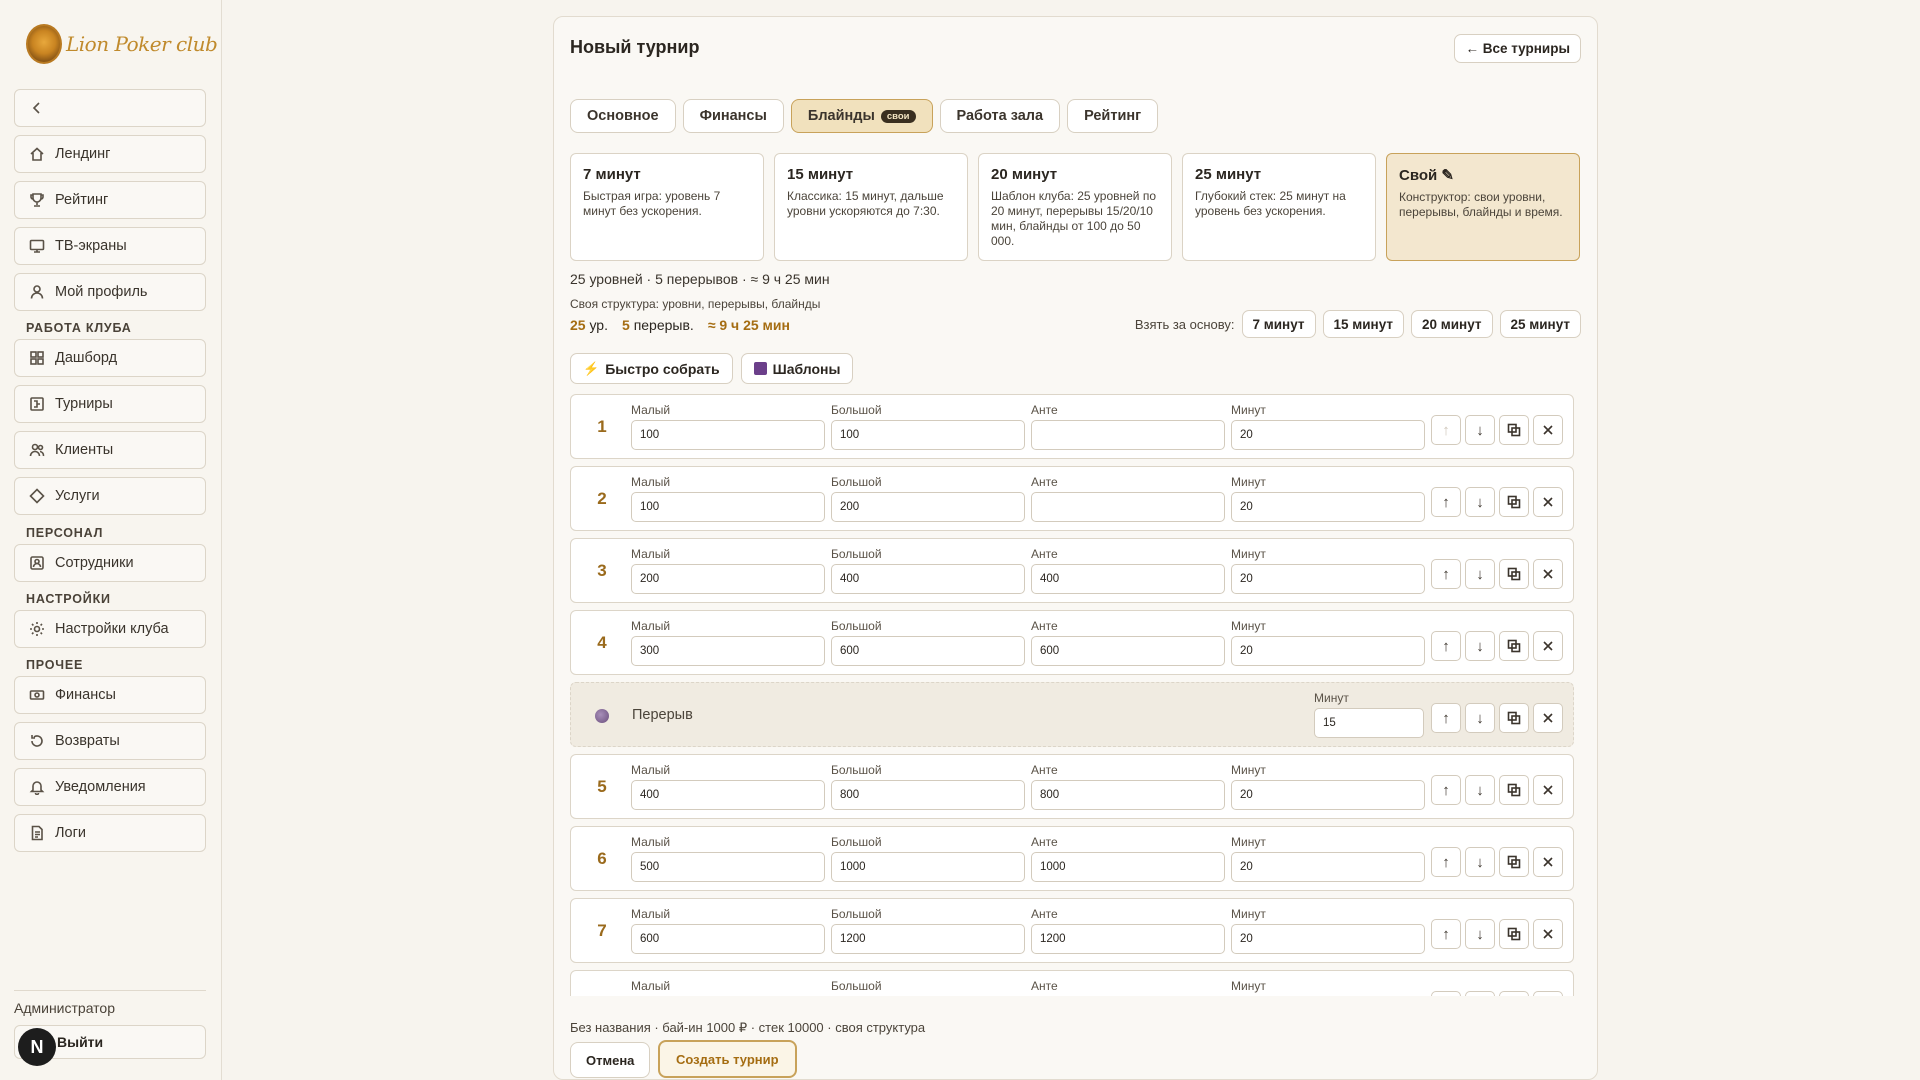  What do you see at coordinates (110, 246) in the screenshot?
I see `sidebar-item-tv-screens: ТВ-экраны` at bounding box center [110, 246].